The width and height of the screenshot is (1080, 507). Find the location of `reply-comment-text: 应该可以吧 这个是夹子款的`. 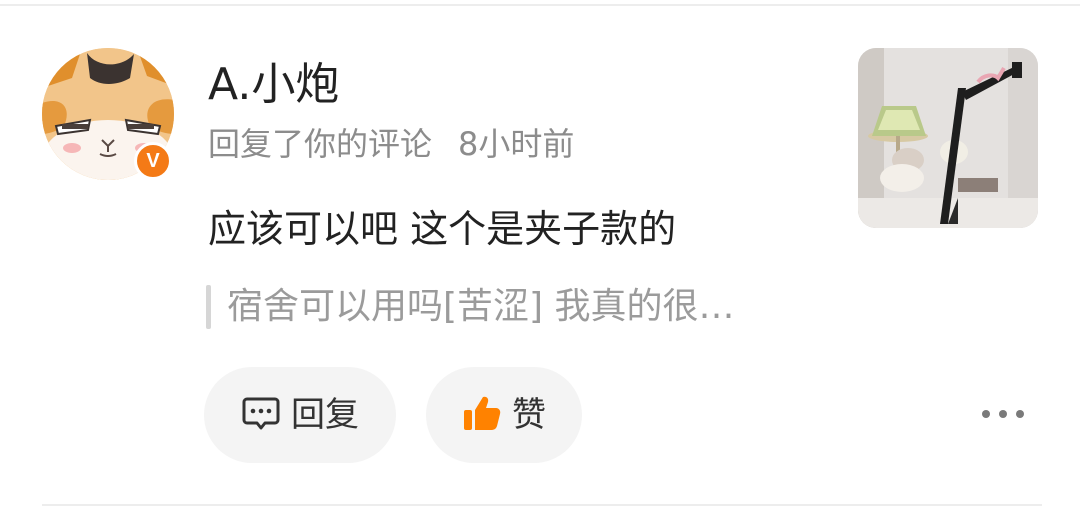

reply-comment-text: 应该可以吧 这个是夹子款的 is located at coordinates (442, 229).